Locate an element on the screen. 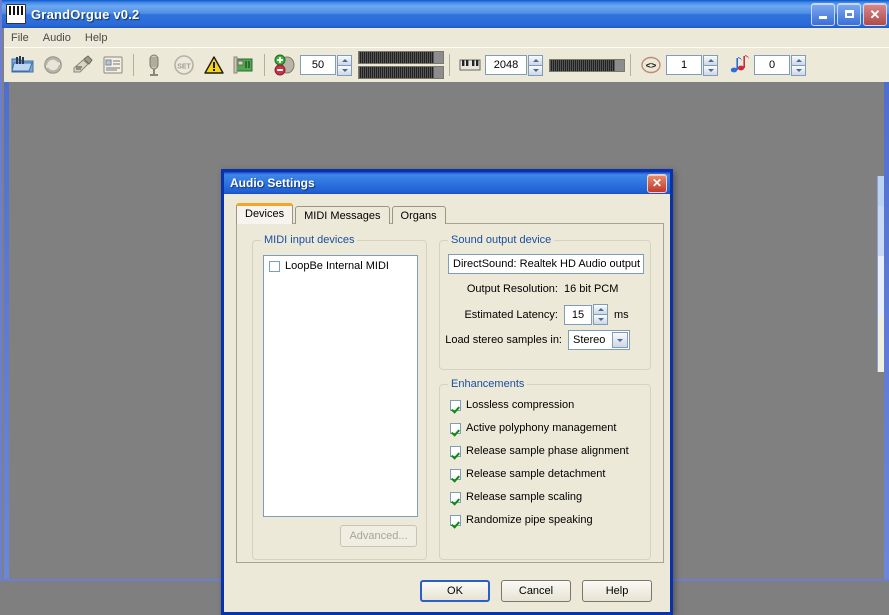 This screenshot has height=615, width=889. latency-spin-down is located at coordinates (600, 319).